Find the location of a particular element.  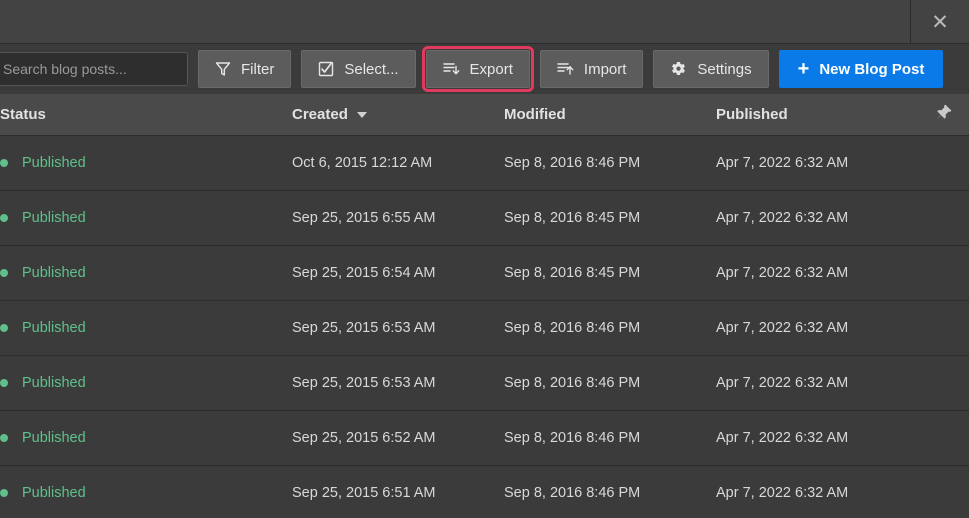

settings-button: Settings is located at coordinates (711, 69).